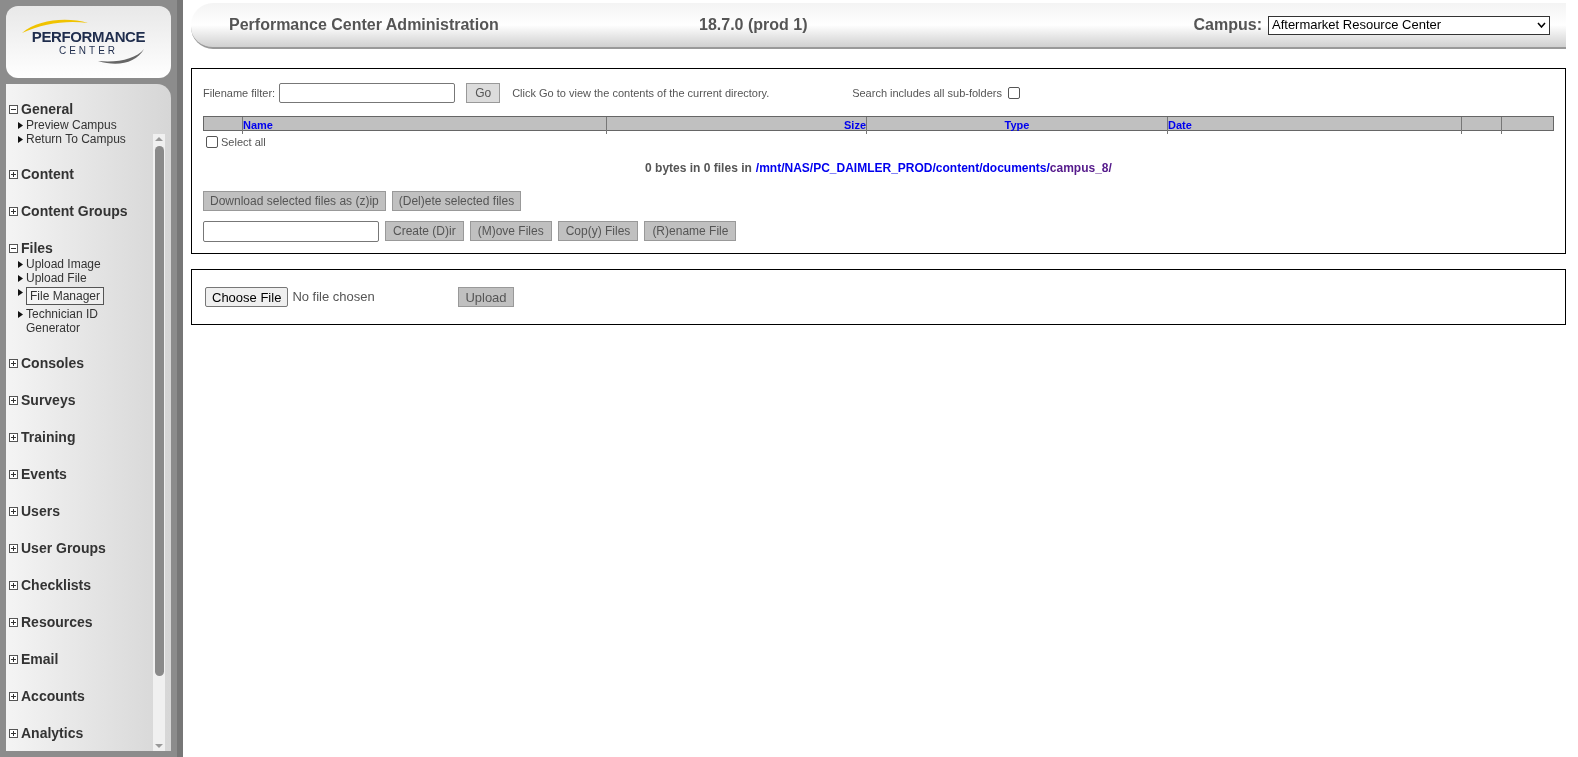  What do you see at coordinates (47, 174) in the screenshot?
I see `nav-section: Content` at bounding box center [47, 174].